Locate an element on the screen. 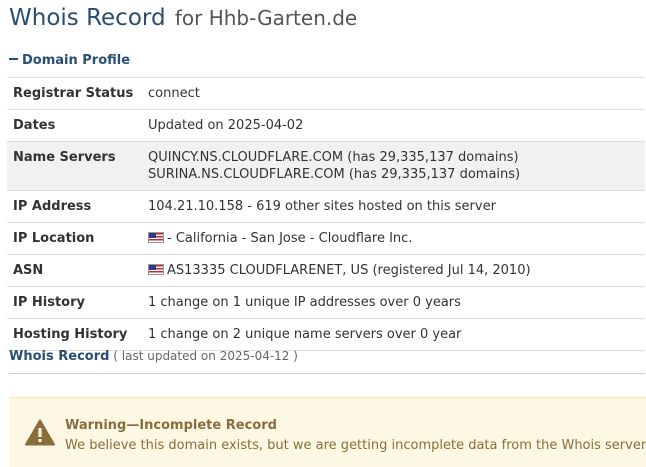  row-label: IP Address is located at coordinates (52, 206).